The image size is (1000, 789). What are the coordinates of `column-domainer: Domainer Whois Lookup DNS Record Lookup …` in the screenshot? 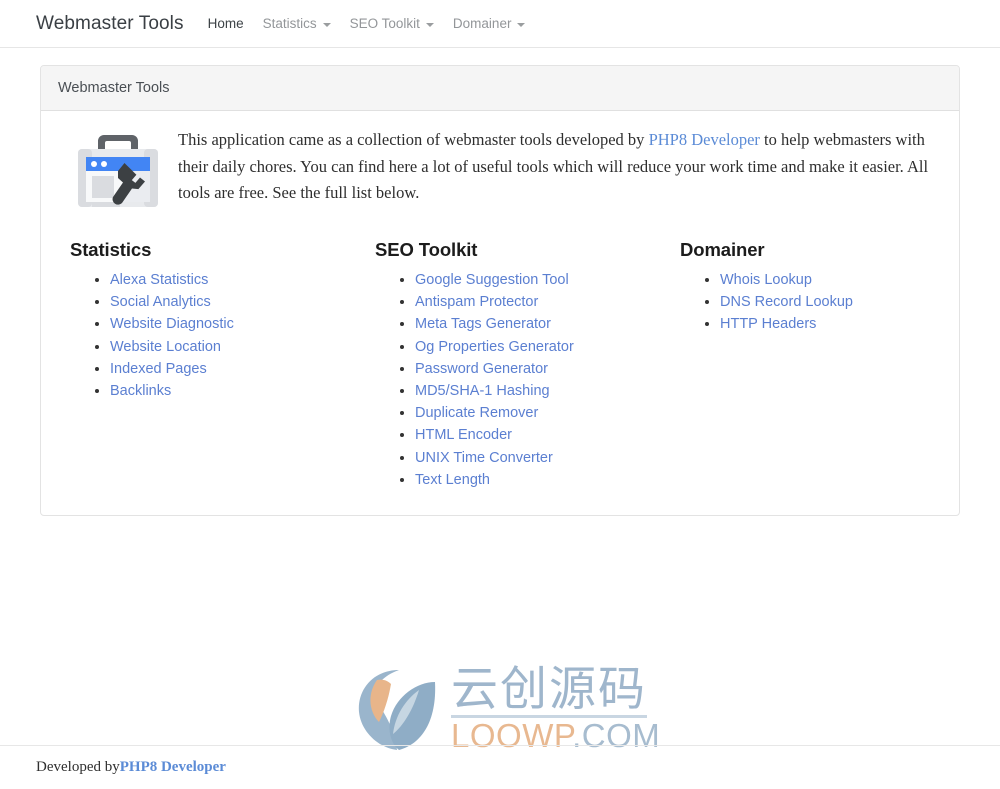 It's located at (820, 365).